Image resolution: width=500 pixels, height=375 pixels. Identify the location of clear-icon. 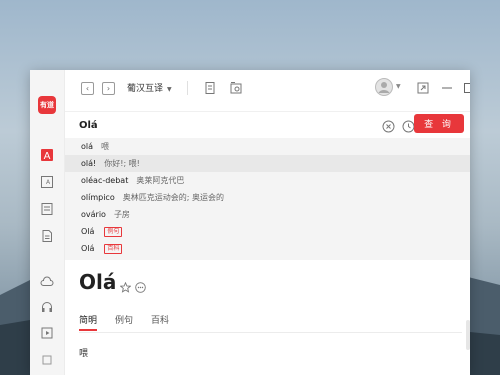
(388, 125).